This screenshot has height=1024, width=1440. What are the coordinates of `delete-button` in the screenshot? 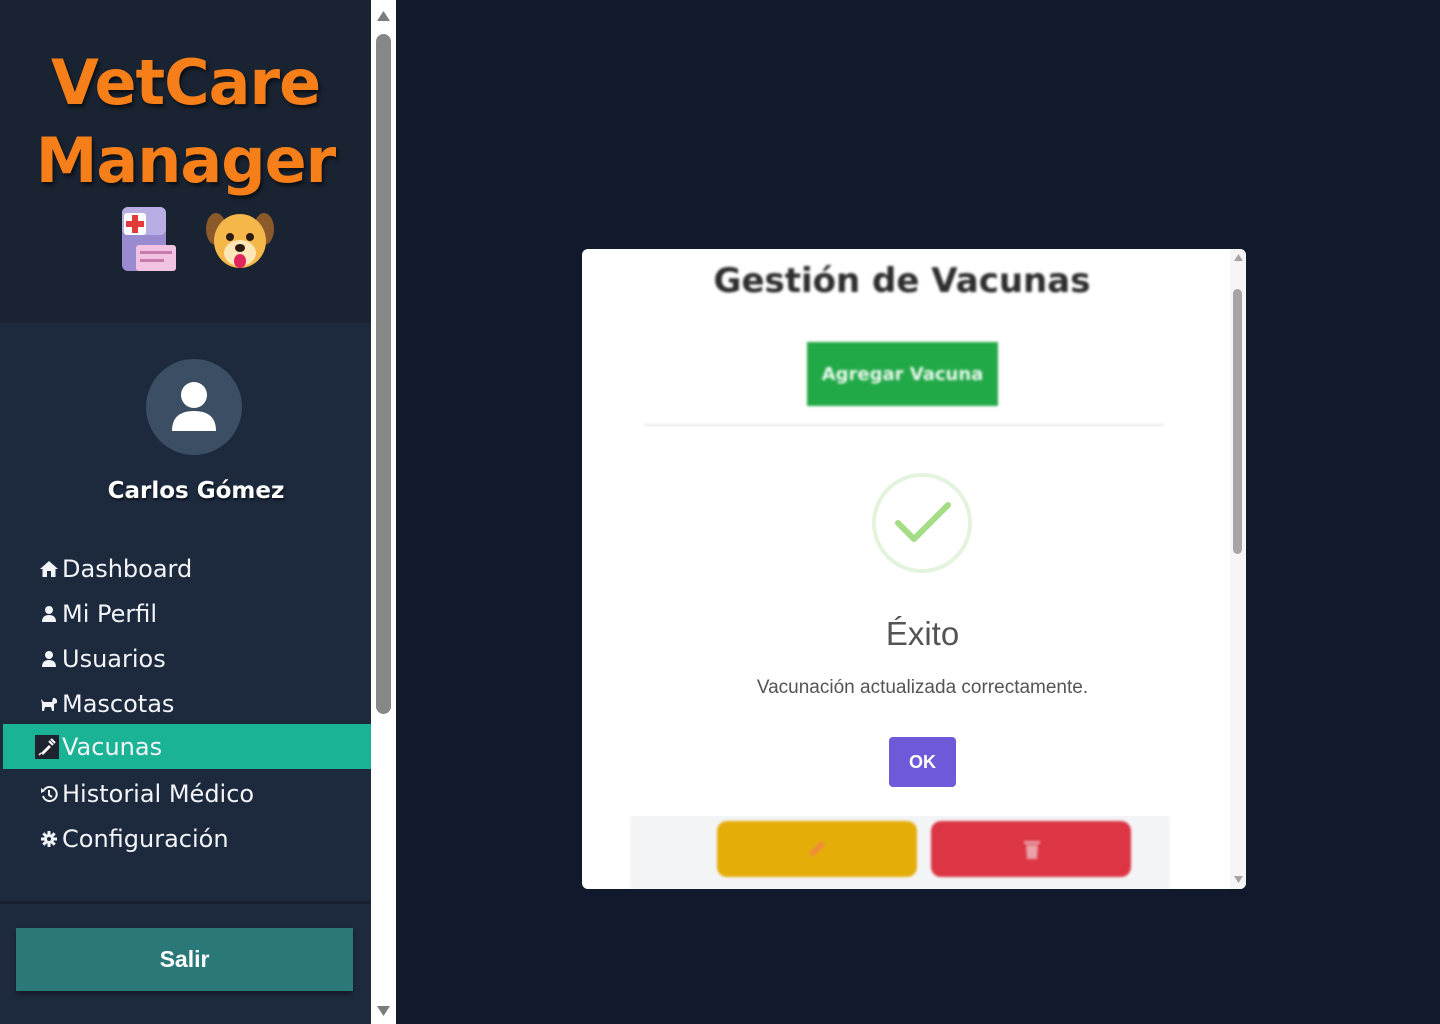 It's located at (1031, 849).